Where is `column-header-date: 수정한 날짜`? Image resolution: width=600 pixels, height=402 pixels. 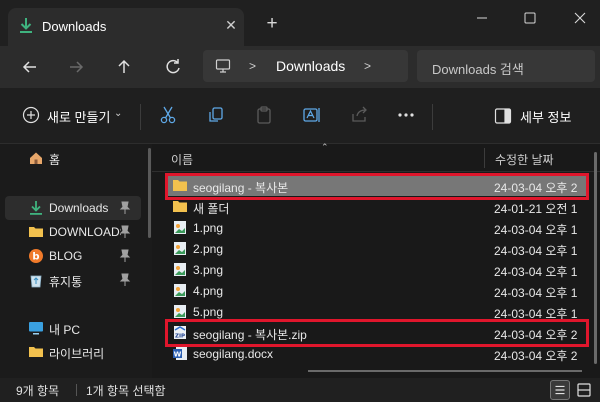 column-header-date: 수정한 날짜 is located at coordinates (524, 159).